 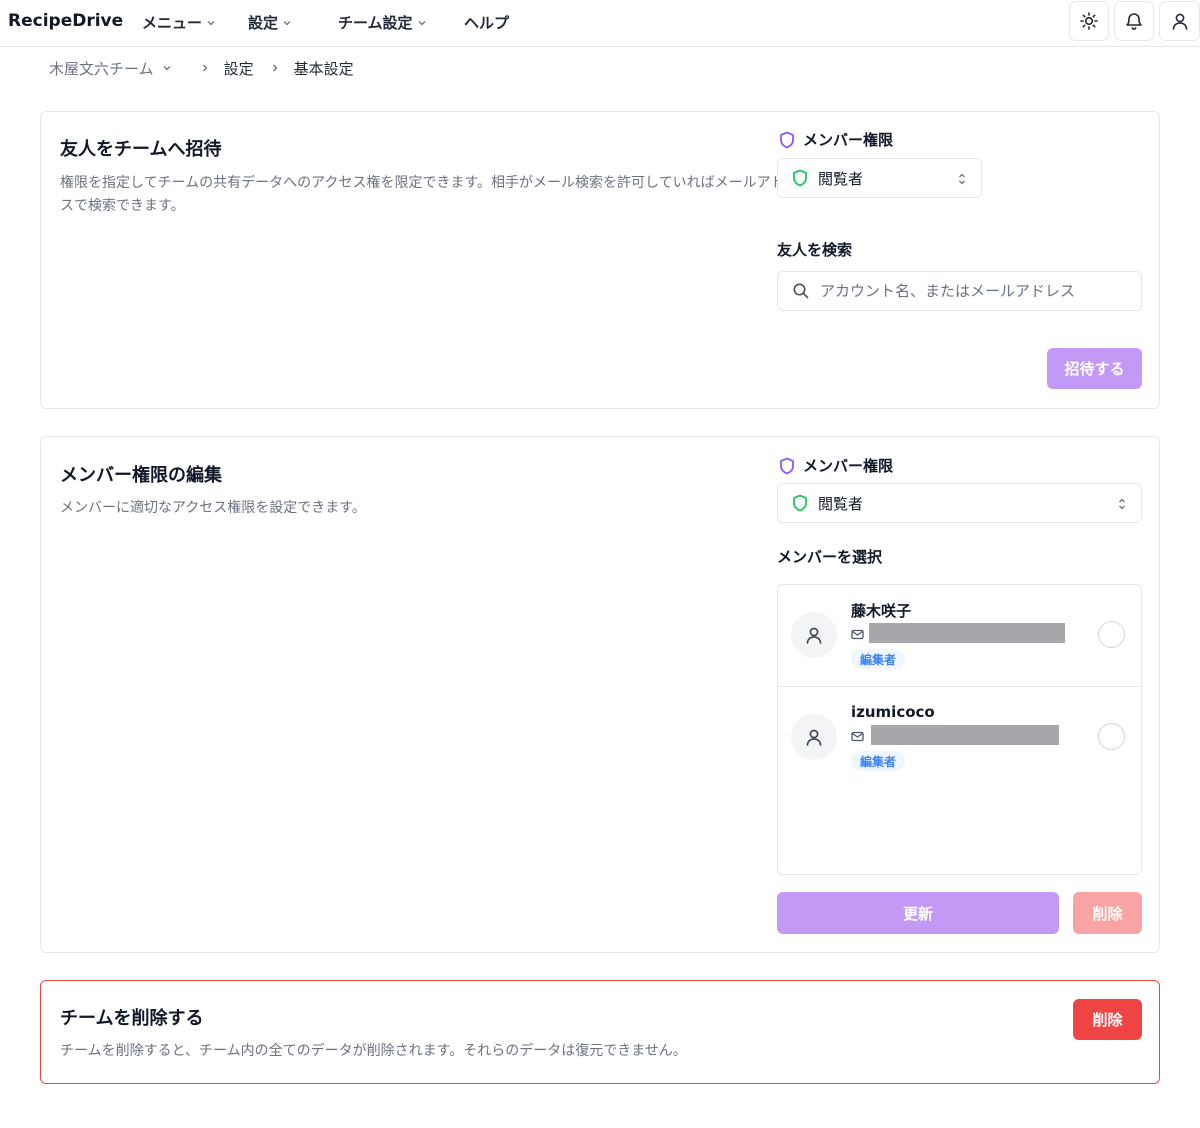 What do you see at coordinates (1107, 1019) in the screenshot?
I see `delete-team-button: 削除` at bounding box center [1107, 1019].